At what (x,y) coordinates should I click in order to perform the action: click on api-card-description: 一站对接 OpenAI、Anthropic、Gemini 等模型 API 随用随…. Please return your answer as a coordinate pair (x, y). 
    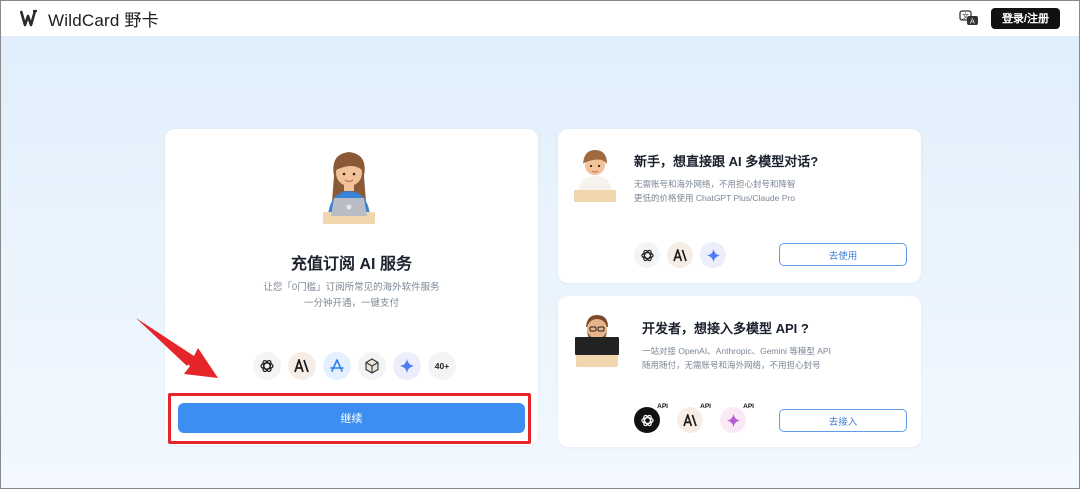
    Looking at the image, I should click on (736, 358).